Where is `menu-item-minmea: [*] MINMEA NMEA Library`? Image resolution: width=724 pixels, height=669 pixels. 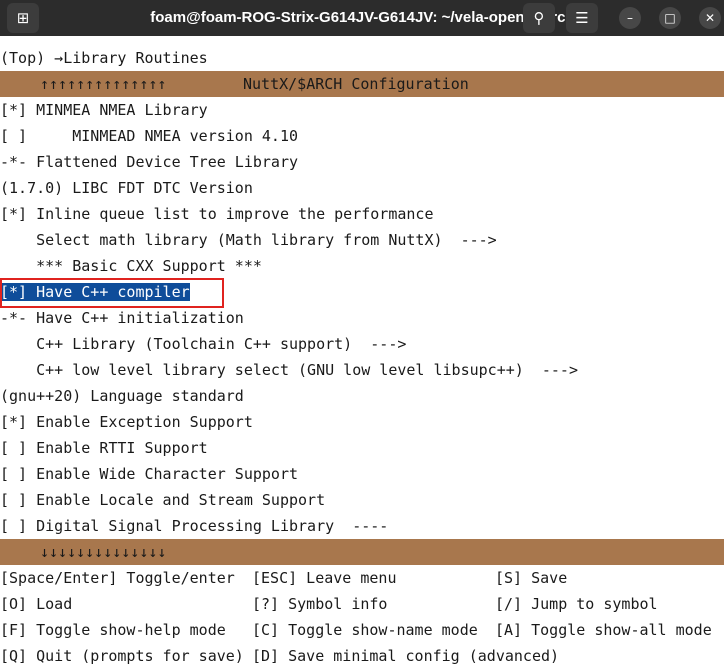 menu-item-minmea: [*] MINMEA NMEA Library is located at coordinates (104, 110).